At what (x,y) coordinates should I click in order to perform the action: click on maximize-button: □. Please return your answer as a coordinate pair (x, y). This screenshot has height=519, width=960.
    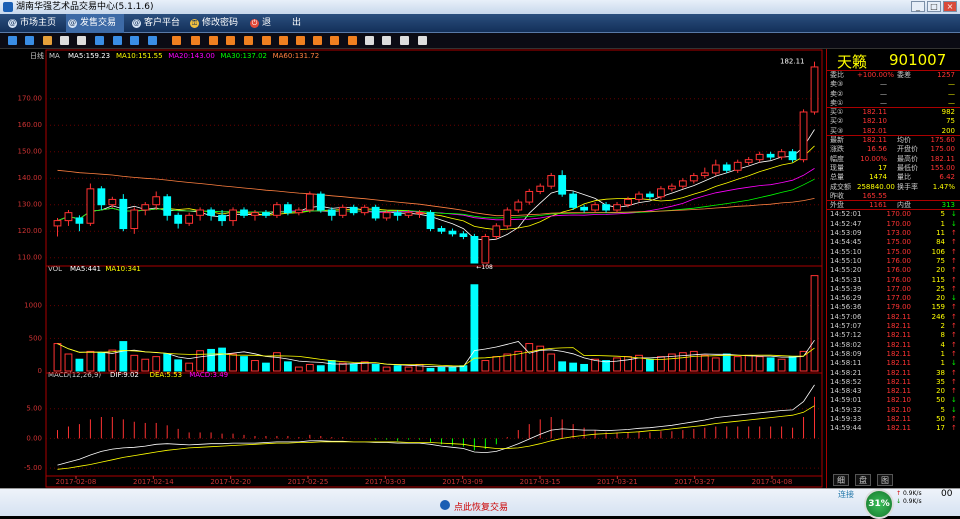
    Looking at the image, I should click on (934, 6).